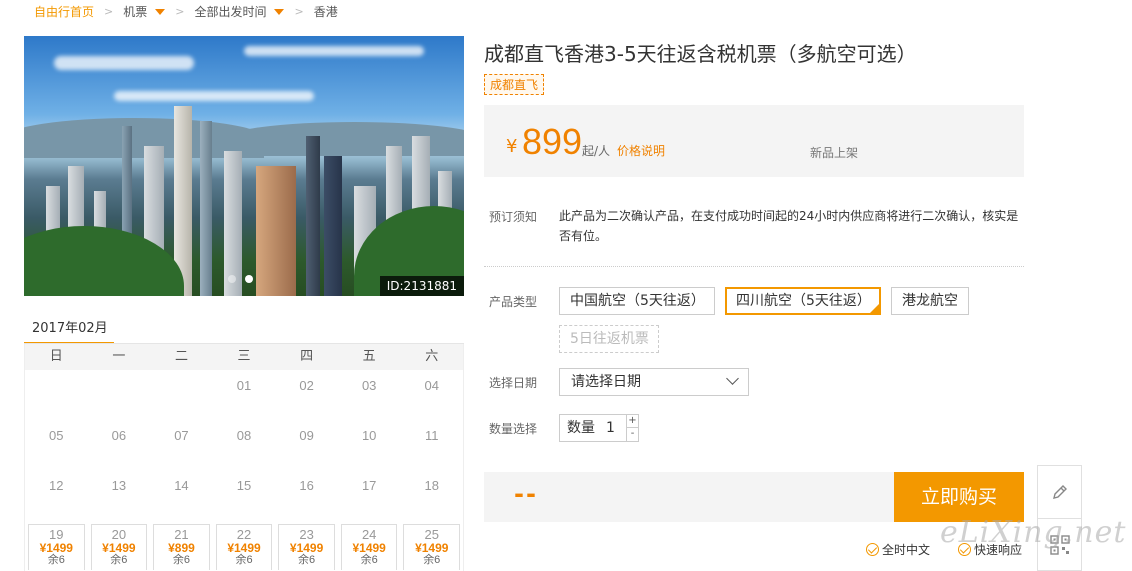  I want to click on calendar-day: 01, so click(244, 385).